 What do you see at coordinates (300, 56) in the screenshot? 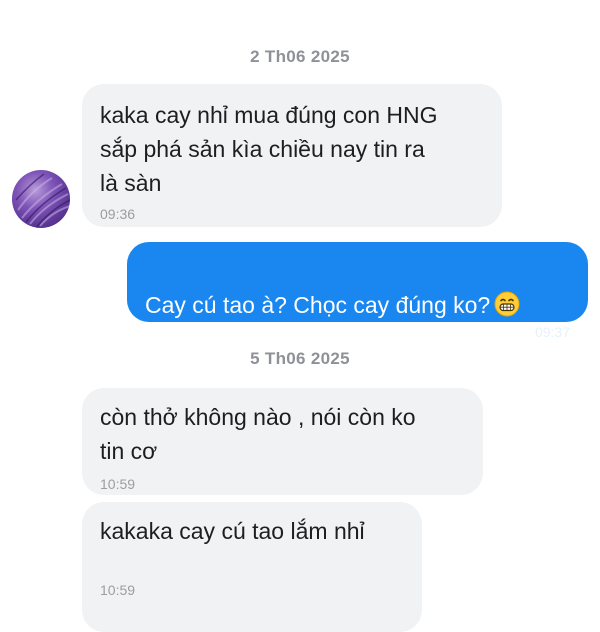
I see `date-separator: 2 Th06 2025` at bounding box center [300, 56].